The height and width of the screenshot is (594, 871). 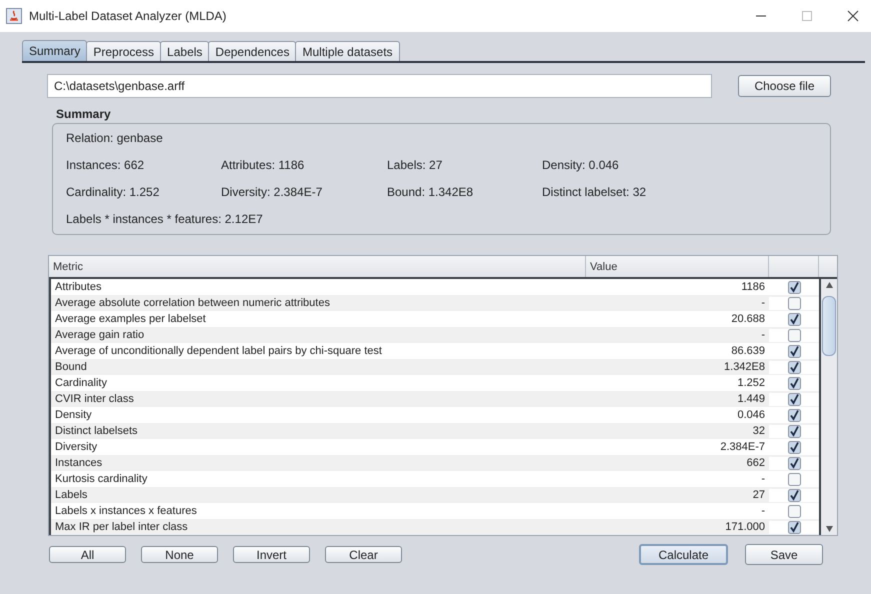 I want to click on table-cell-text: Max IR per label inter class, so click(x=121, y=527).